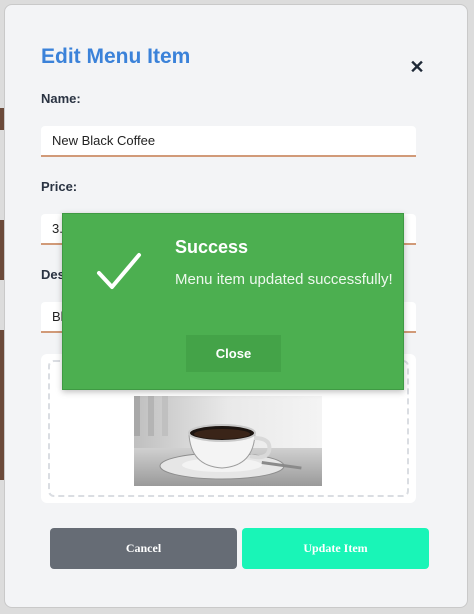 The image size is (474, 614). Describe the element at coordinates (284, 279) in the screenshot. I see `toast-message: Menu item updated successfully!` at that location.